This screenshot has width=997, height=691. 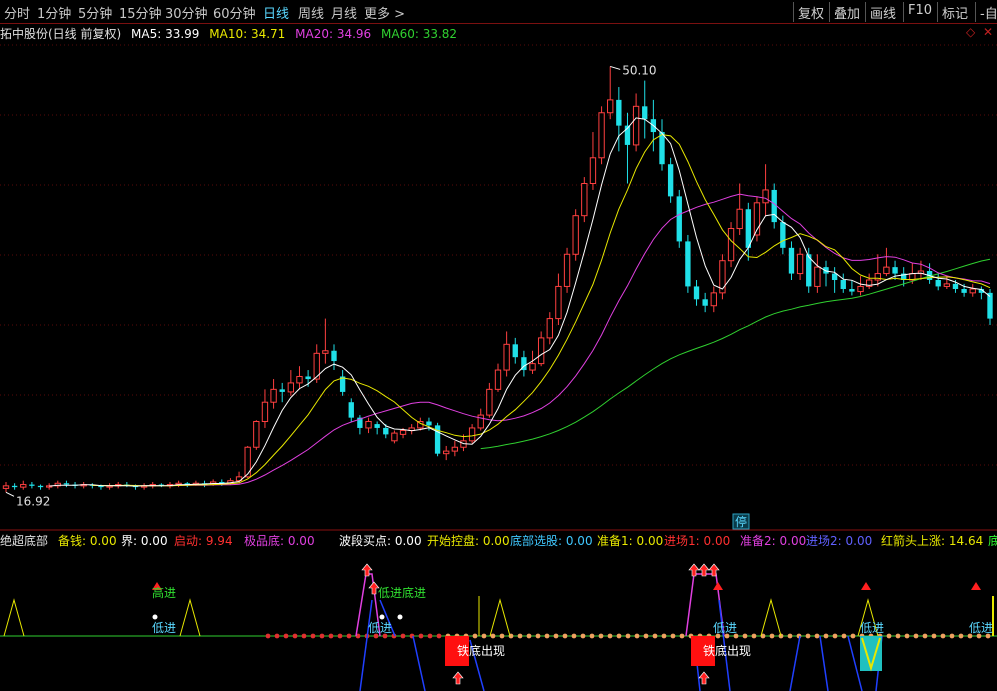 What do you see at coordinates (992, 541) in the screenshot?
I see `indicator-item-12: 底` at bounding box center [992, 541].